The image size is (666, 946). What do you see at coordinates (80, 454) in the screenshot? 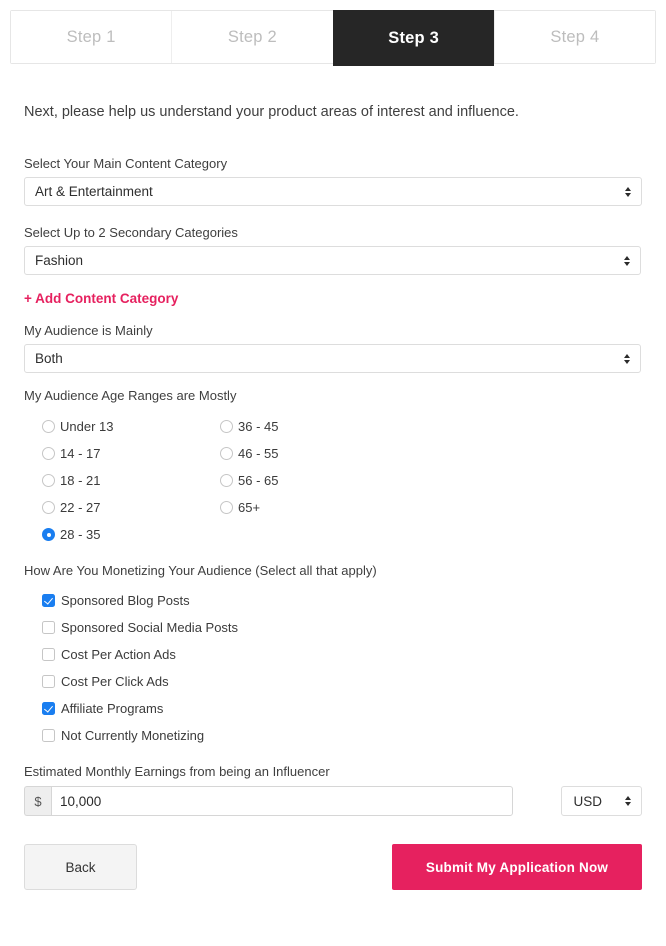
I see `radio-label: 14 - 17` at bounding box center [80, 454].